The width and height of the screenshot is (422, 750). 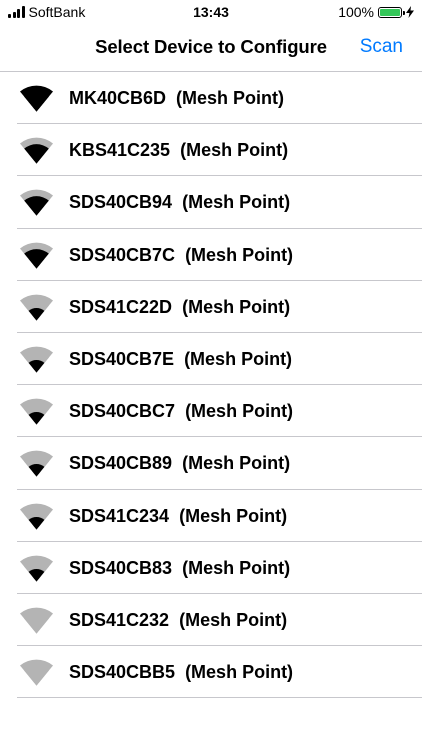 What do you see at coordinates (119, 515) in the screenshot?
I see `device-name: SDS41C234` at bounding box center [119, 515].